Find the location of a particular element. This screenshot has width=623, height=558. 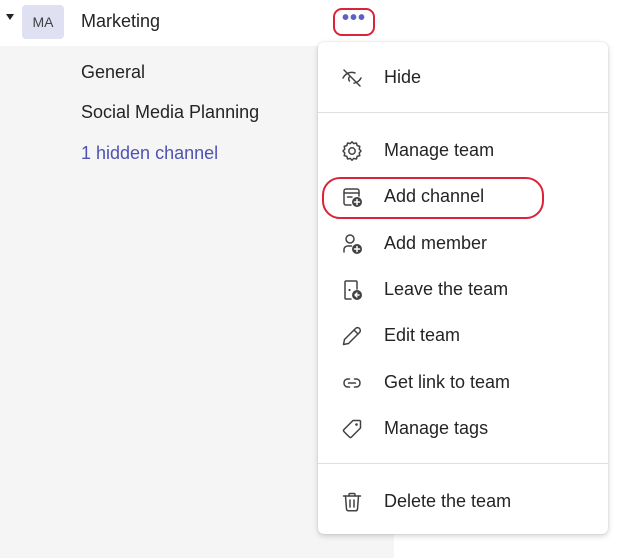

gear-icon is located at coordinates (352, 151).